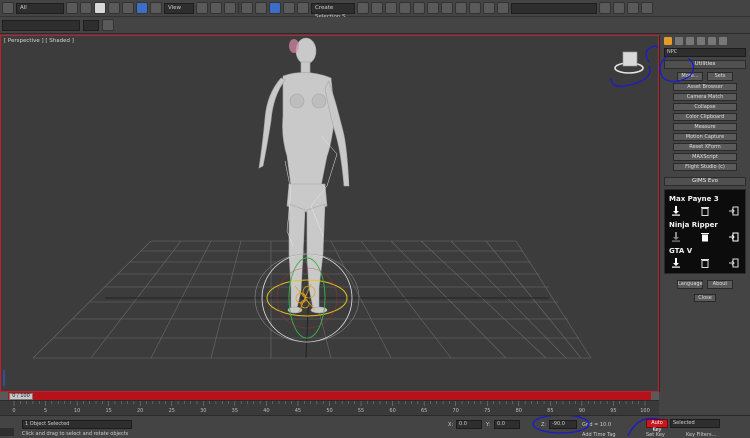  I want to click on z-label: Z:, so click(544, 425).